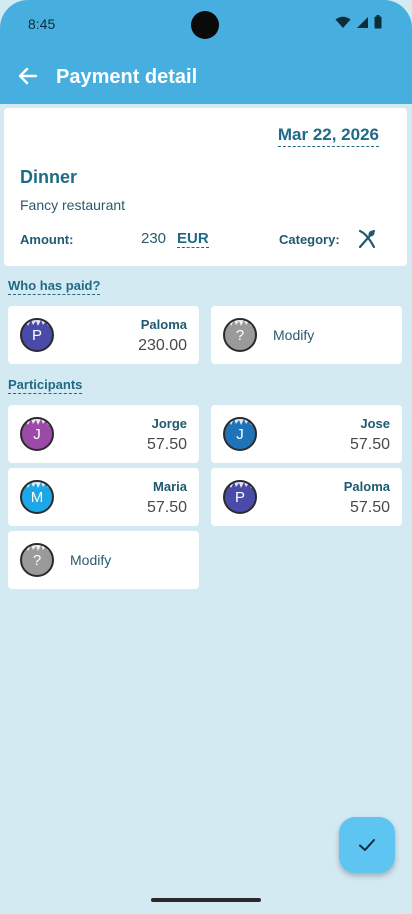 The height and width of the screenshot is (914, 412). What do you see at coordinates (378, 22) in the screenshot?
I see `battery-icon` at bounding box center [378, 22].